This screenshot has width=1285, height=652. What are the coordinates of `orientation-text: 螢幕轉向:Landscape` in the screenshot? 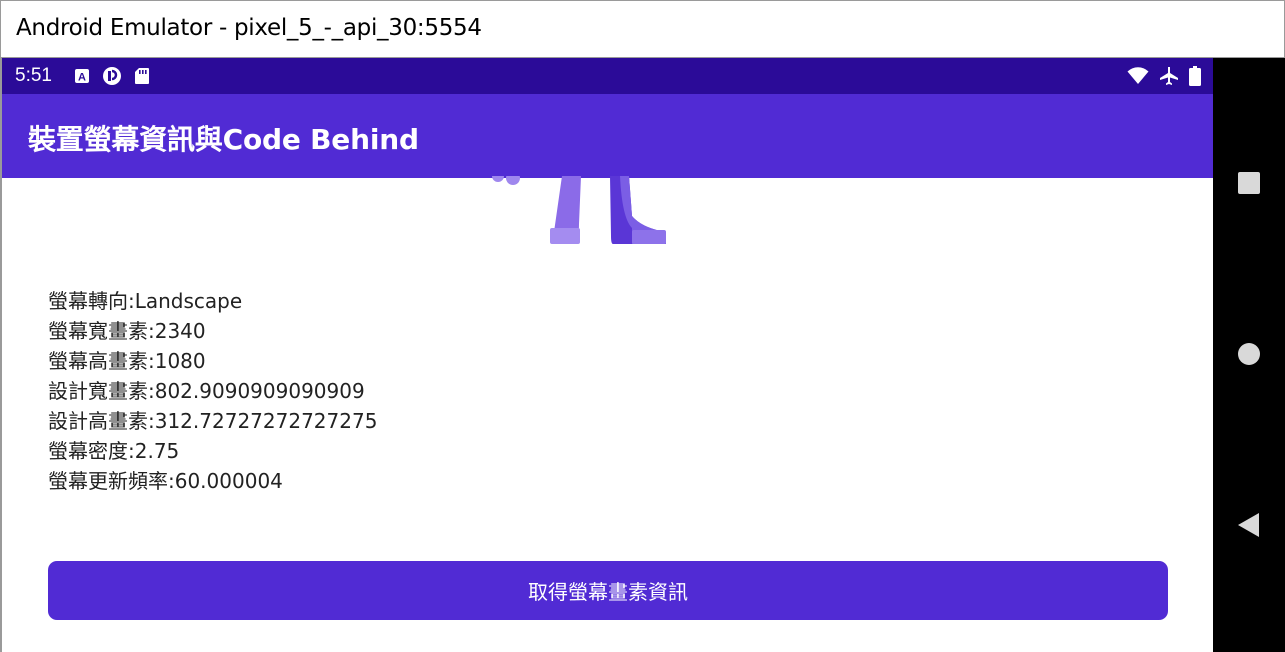 It's located at (145, 301).